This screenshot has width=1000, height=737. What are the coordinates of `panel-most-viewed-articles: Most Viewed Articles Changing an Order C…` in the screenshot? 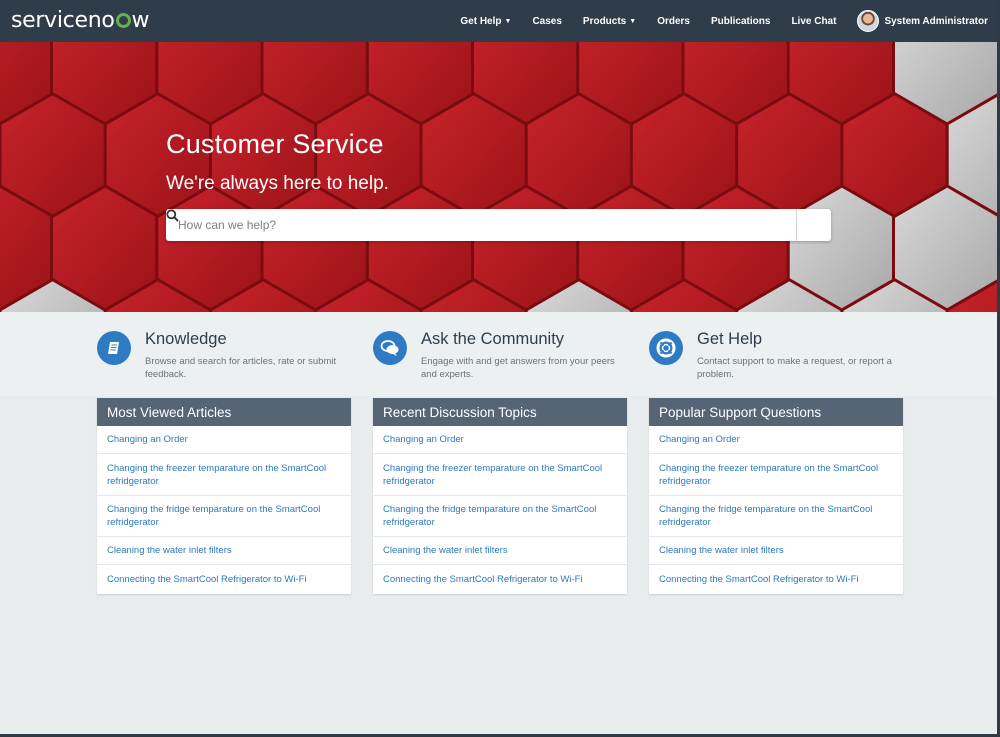 It's located at (224, 496).